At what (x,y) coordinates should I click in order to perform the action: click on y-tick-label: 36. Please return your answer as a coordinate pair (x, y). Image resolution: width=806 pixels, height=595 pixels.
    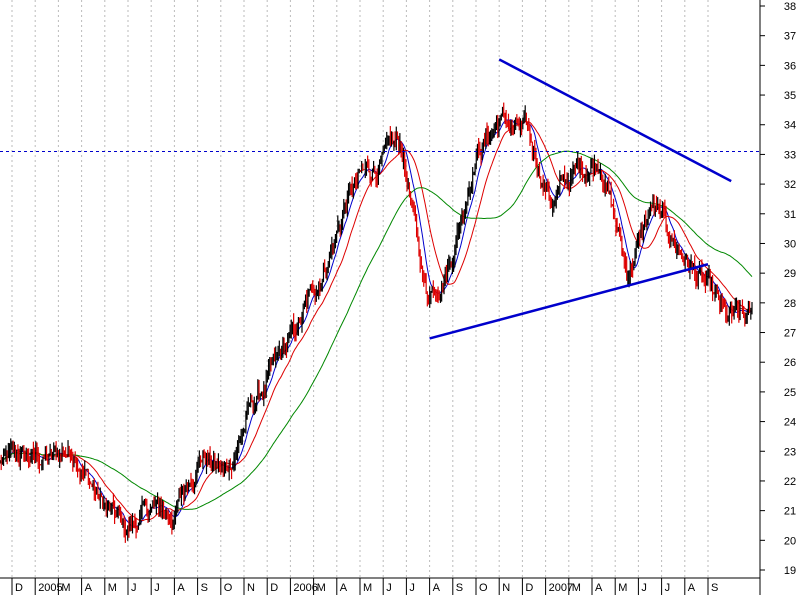
    Looking at the image, I should click on (790, 66).